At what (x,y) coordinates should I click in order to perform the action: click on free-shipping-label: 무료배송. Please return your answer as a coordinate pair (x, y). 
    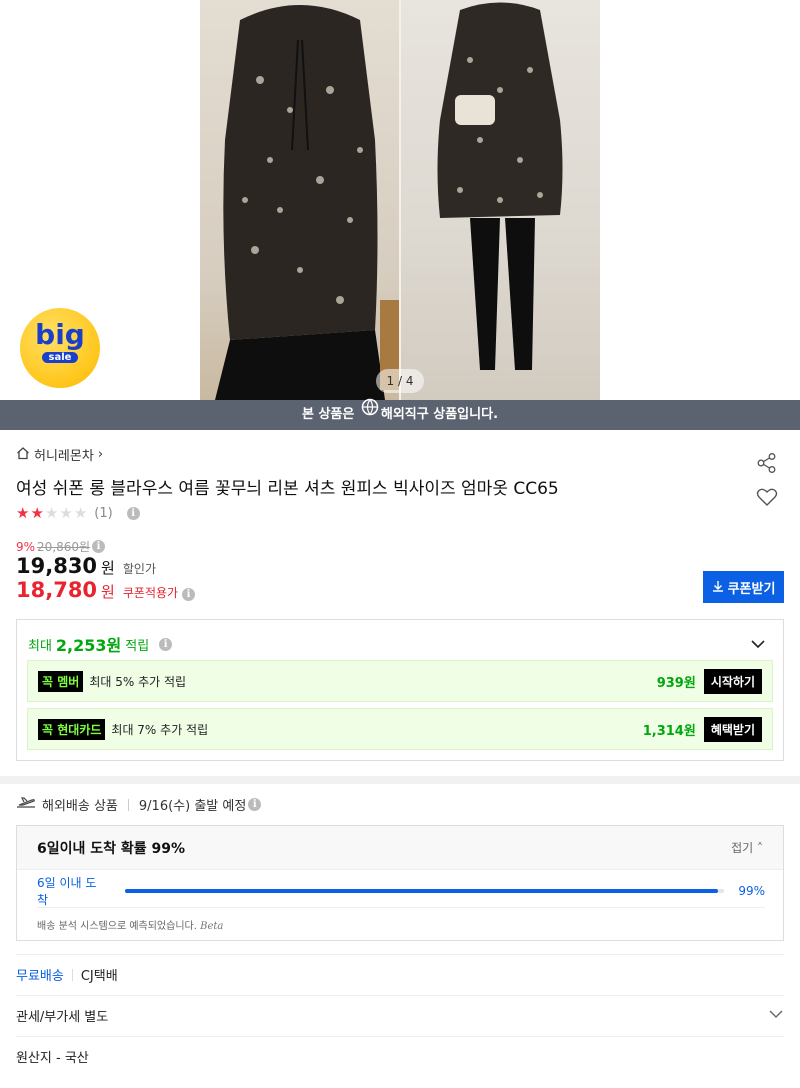
    Looking at the image, I should click on (40, 976).